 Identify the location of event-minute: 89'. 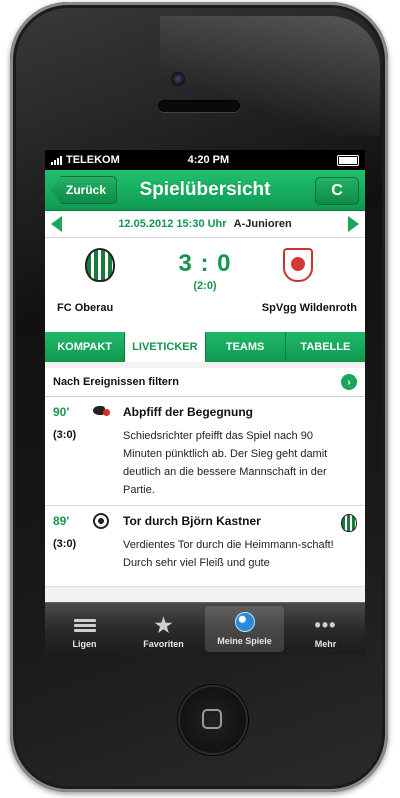
(61, 521).